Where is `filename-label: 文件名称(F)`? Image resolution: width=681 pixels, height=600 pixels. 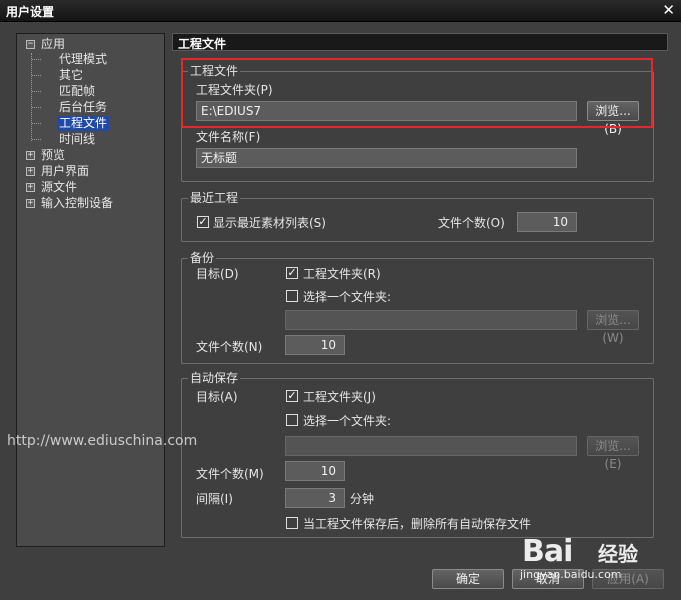
filename-label: 文件名称(F) is located at coordinates (228, 137).